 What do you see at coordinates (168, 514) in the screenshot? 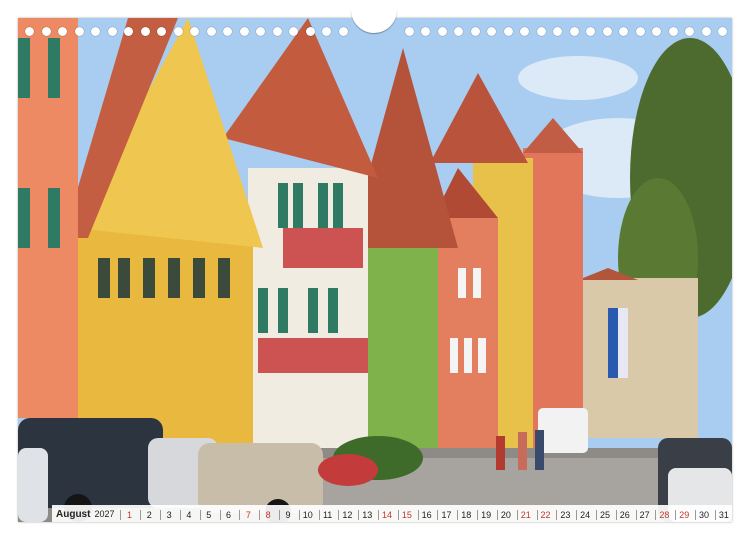
I see `day-cell: 3` at bounding box center [168, 514].